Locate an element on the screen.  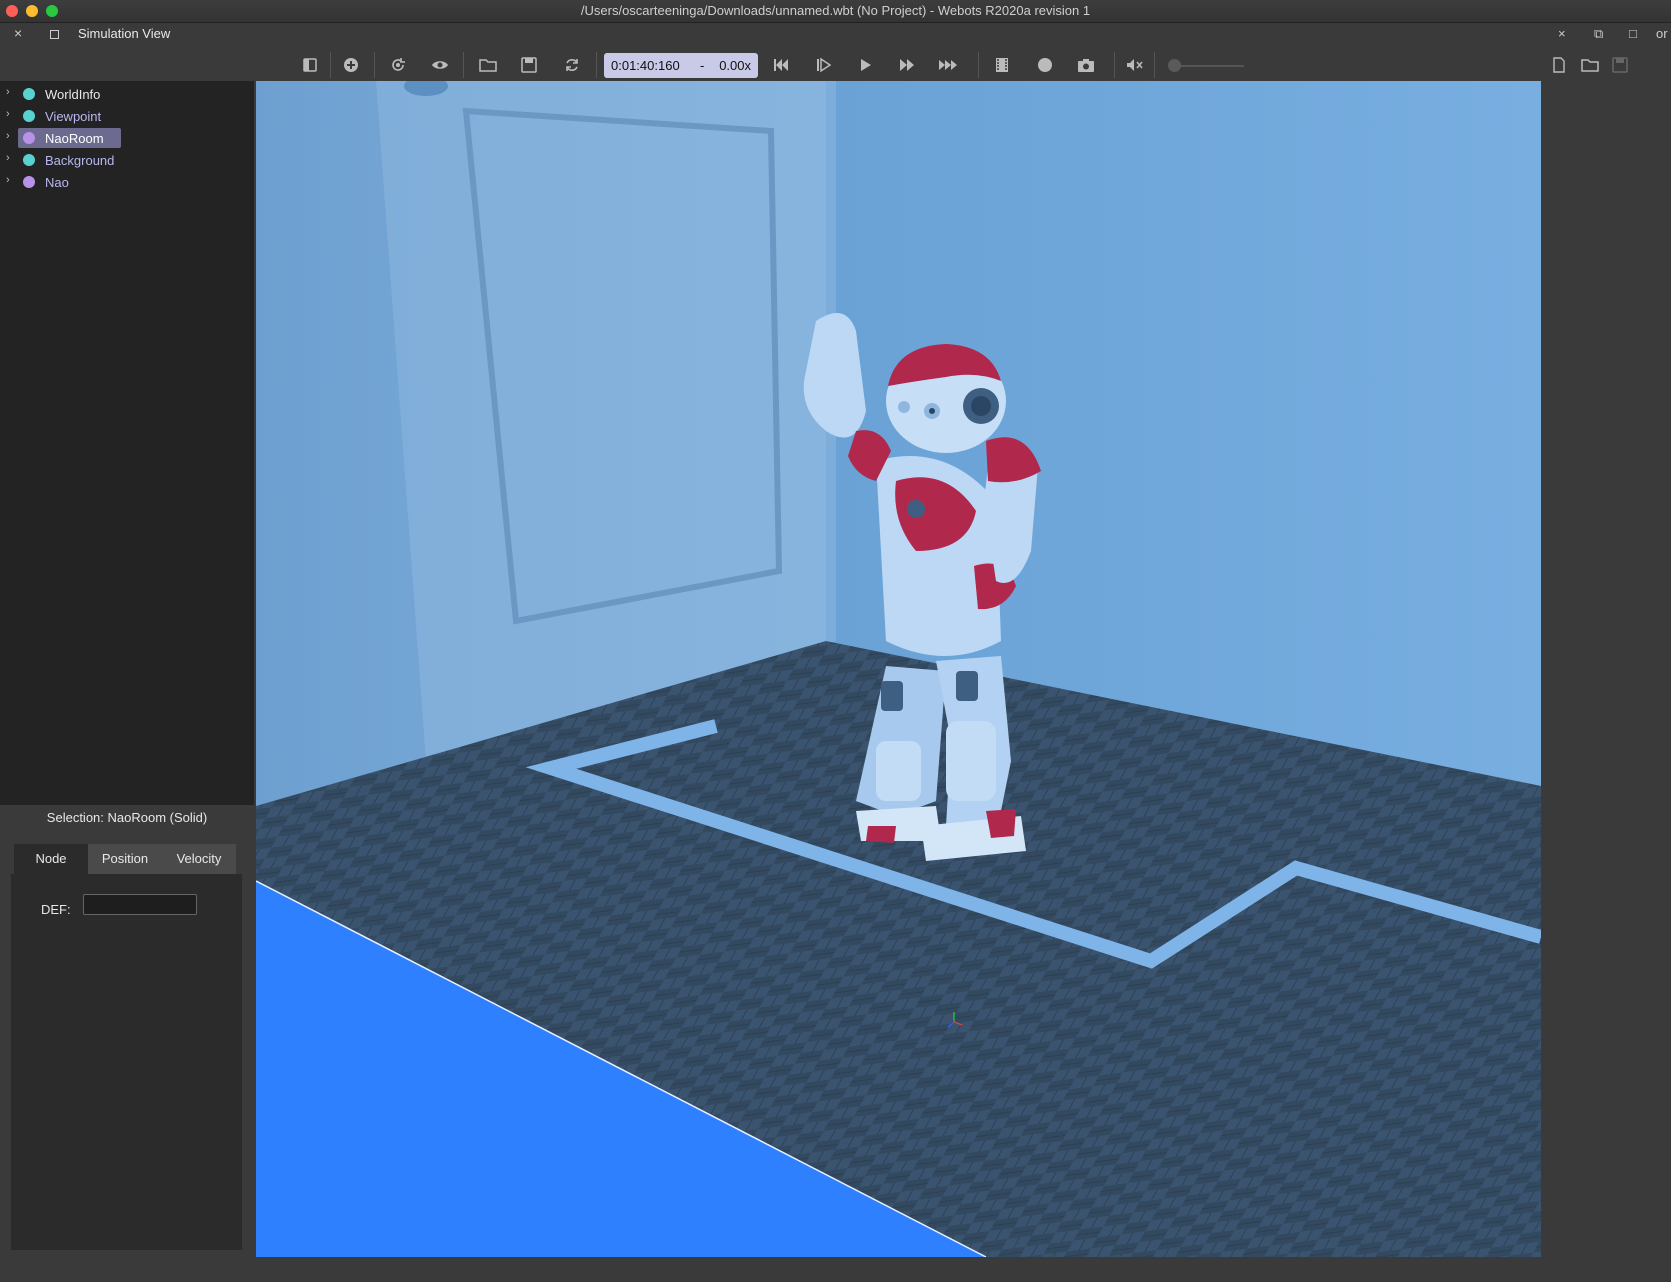
tree-item-label: WorldInfo is located at coordinates (73, 94).